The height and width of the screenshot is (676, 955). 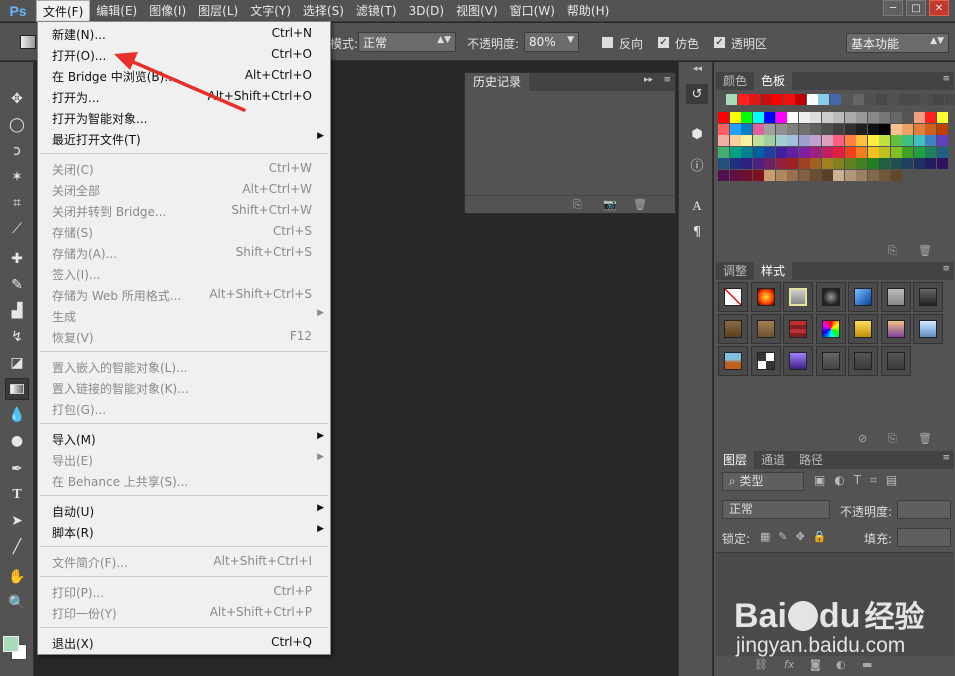 What do you see at coordinates (797, 536) in the screenshot?
I see `lock-icons: ▦✎✥🔒` at bounding box center [797, 536].